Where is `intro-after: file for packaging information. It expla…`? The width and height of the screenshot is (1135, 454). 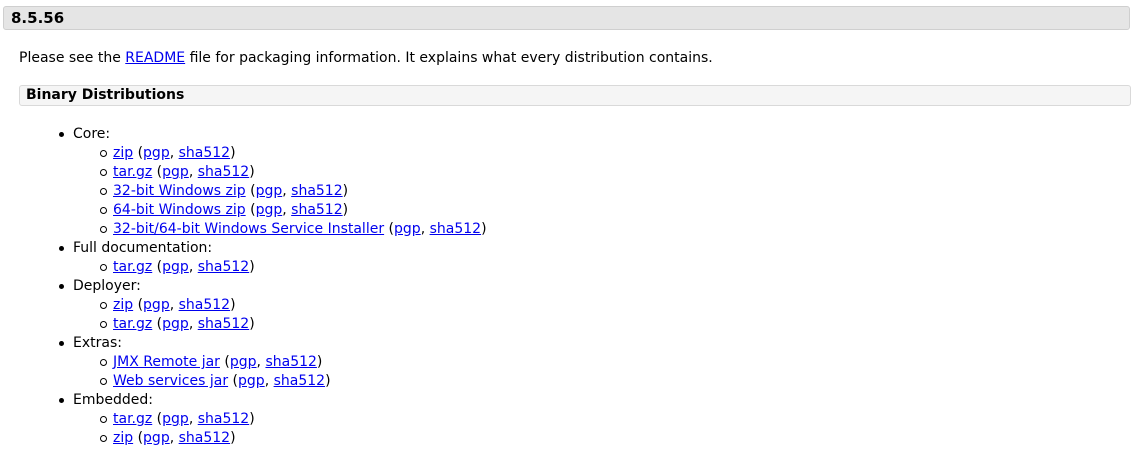 intro-after: file for packaging information. It expla… is located at coordinates (449, 58).